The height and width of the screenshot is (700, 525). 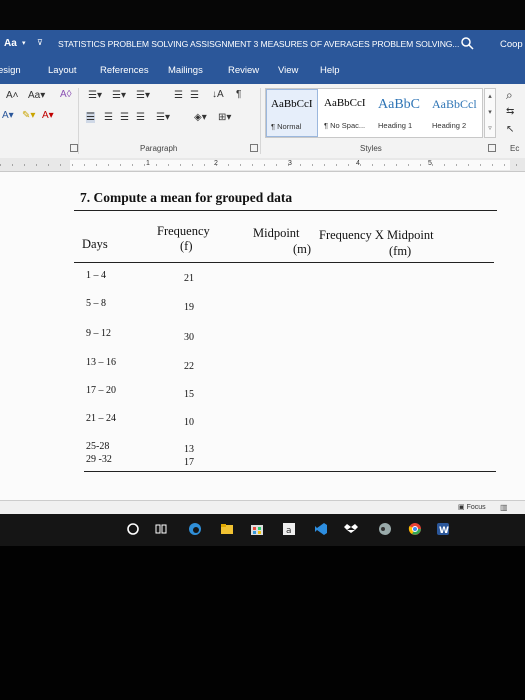 I want to click on ruler-number: 2, so click(x=216, y=163).